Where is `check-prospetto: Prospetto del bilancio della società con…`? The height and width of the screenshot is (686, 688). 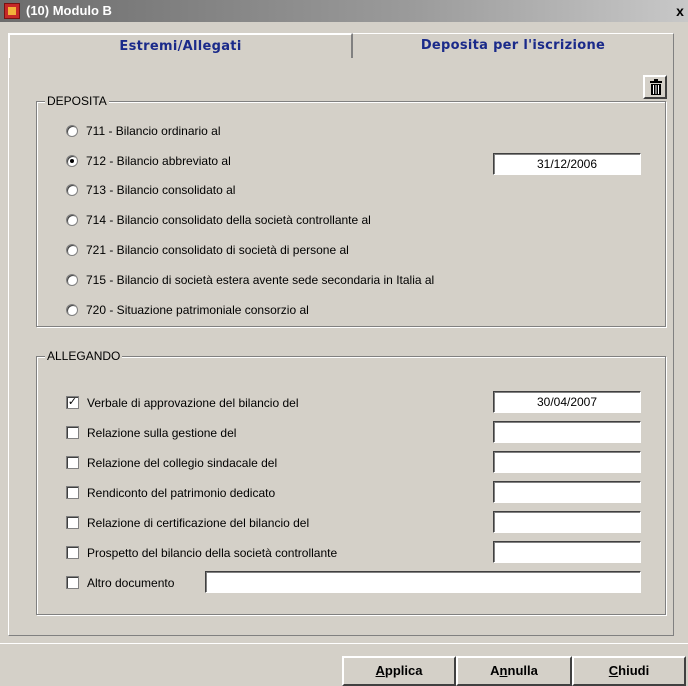
check-prospetto: Prospetto del bilancio della società con… is located at coordinates (201, 553).